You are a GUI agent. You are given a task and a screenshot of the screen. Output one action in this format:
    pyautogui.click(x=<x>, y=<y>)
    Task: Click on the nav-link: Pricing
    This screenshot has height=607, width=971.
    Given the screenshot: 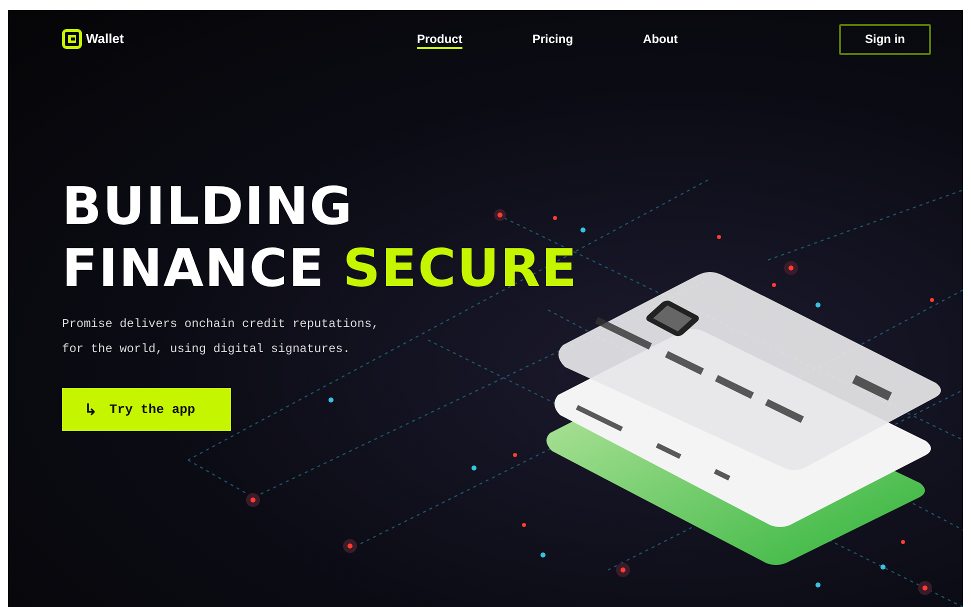 What is the action you would take?
    pyautogui.click(x=553, y=39)
    